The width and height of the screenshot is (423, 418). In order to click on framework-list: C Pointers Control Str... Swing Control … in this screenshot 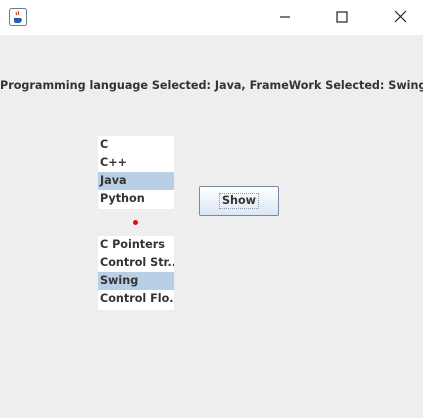, I will do `click(136, 273)`.